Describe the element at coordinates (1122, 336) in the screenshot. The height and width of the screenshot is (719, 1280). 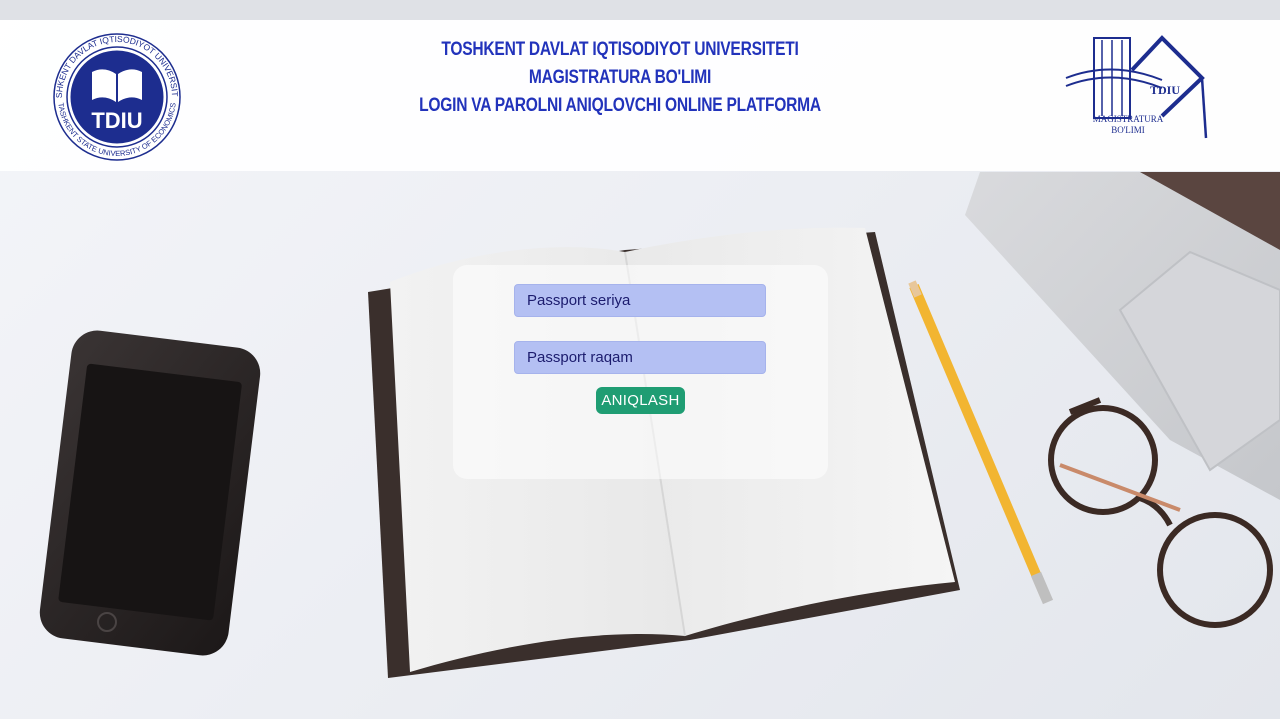
I see `laptop-illustration` at that location.